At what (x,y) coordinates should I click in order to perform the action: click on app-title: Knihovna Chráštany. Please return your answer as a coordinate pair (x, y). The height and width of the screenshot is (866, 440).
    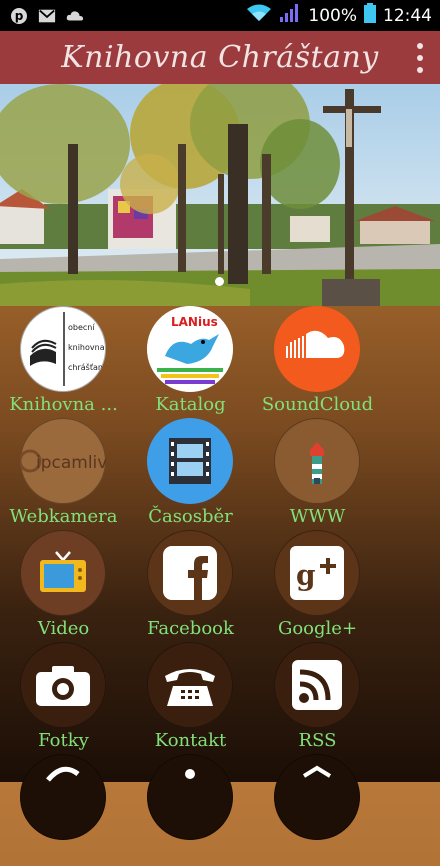
    Looking at the image, I should click on (220, 57).